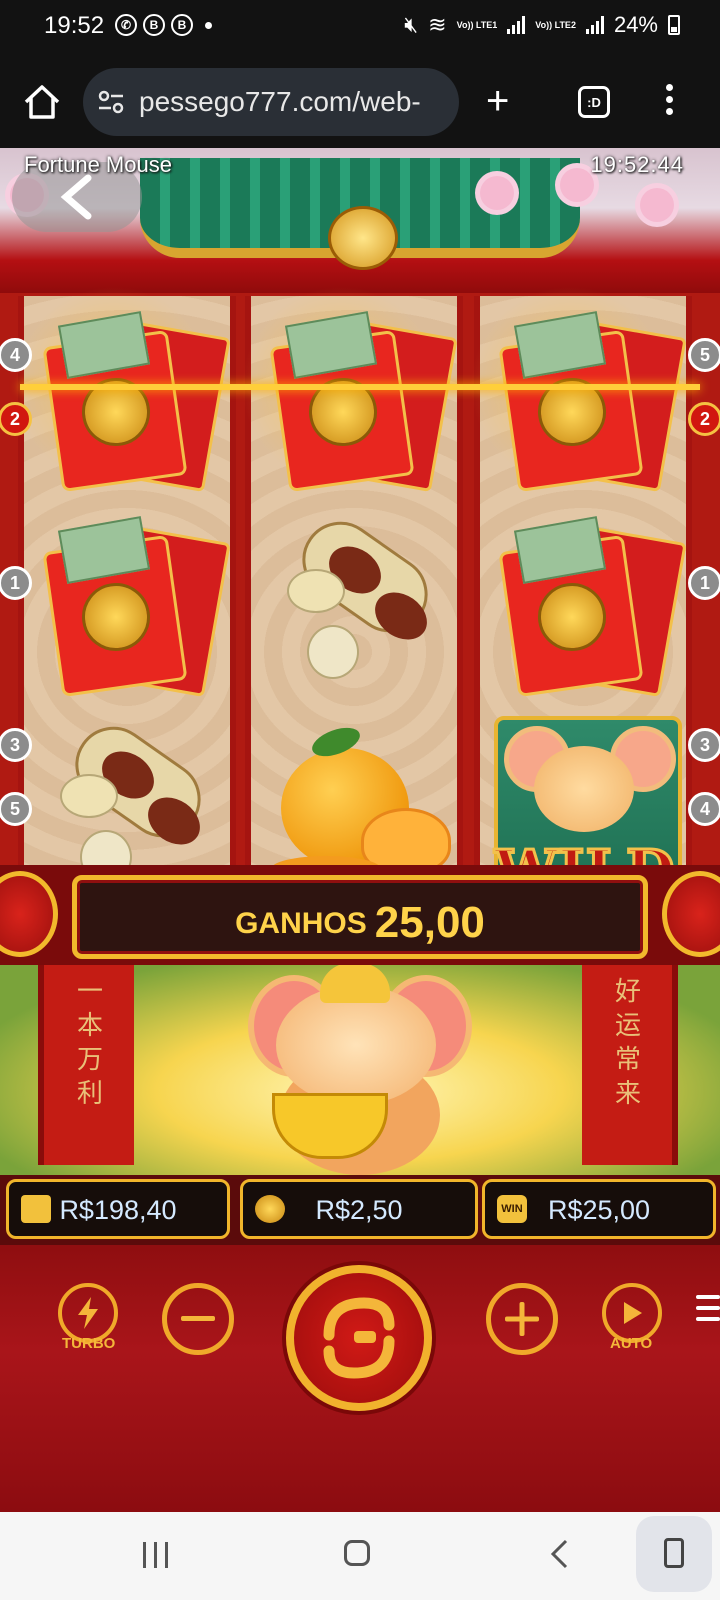  I want to click on url-text: pessego777.com/web-, so click(294, 102).